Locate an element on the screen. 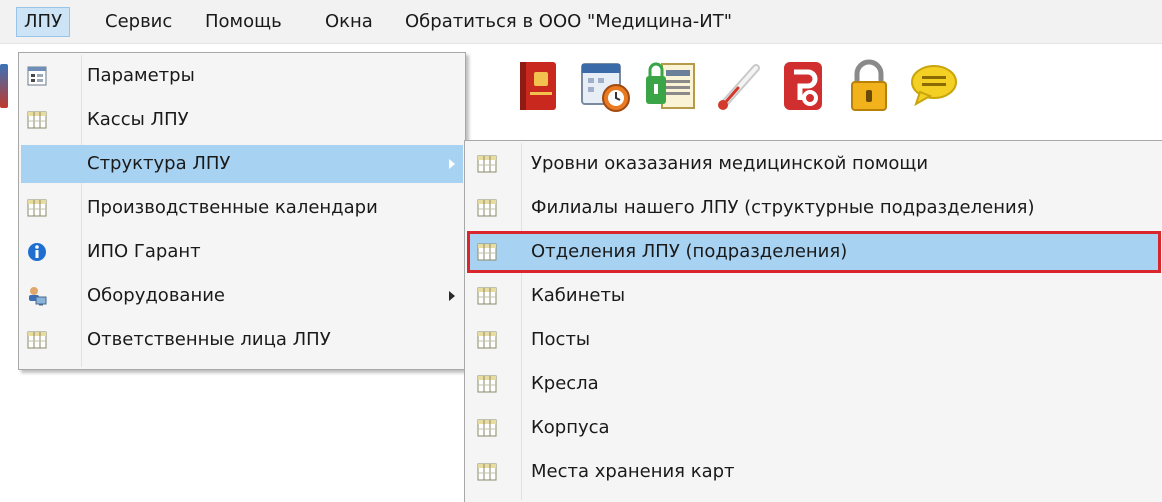 Image resolution: width=1162 pixels, height=502 pixels. menu-help: Помощь is located at coordinates (243, 22).